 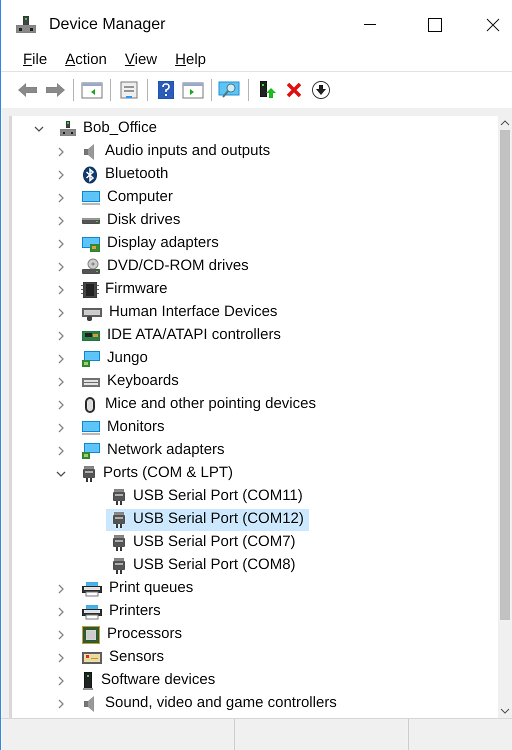 I want to click on tree-item: Computer, so click(x=127, y=197).